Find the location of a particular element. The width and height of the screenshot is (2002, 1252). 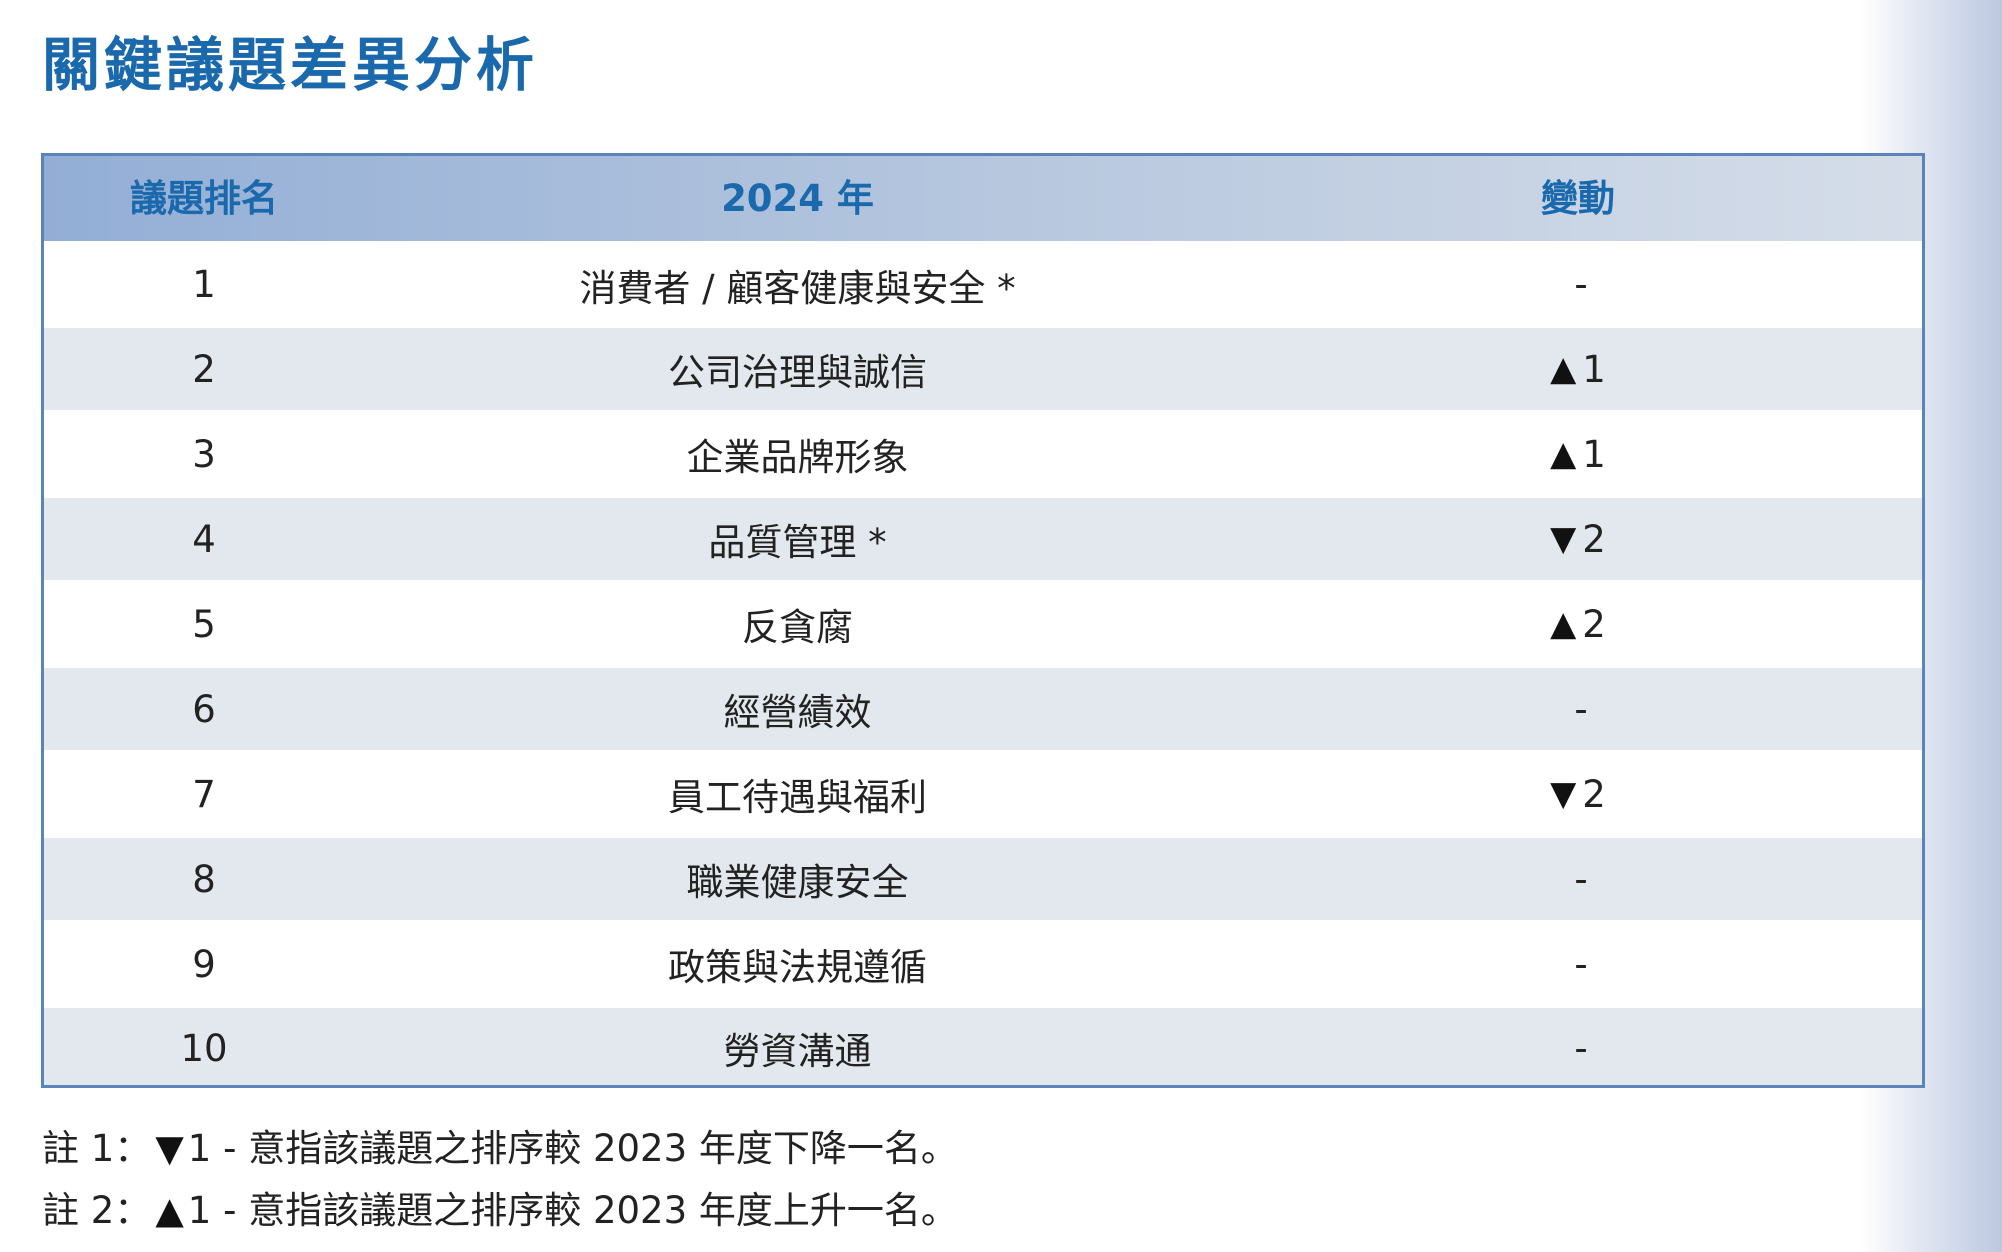

rank-cell: 5 is located at coordinates (204, 624).